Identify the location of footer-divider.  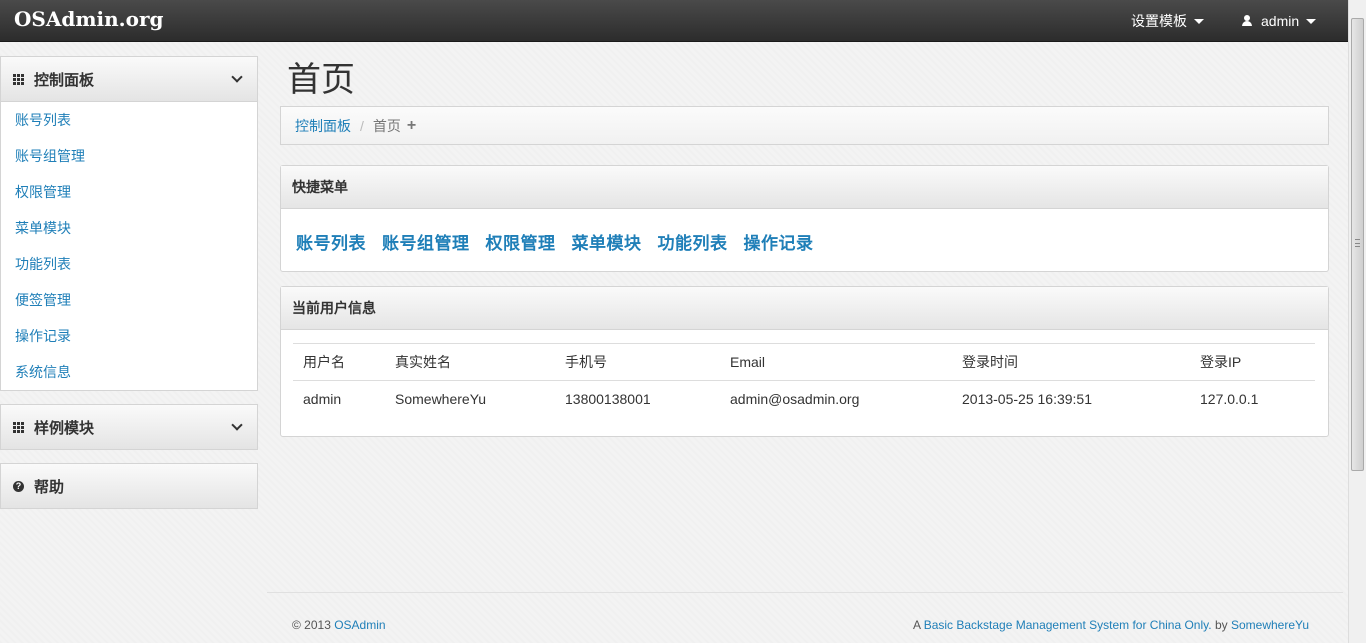
(805, 592).